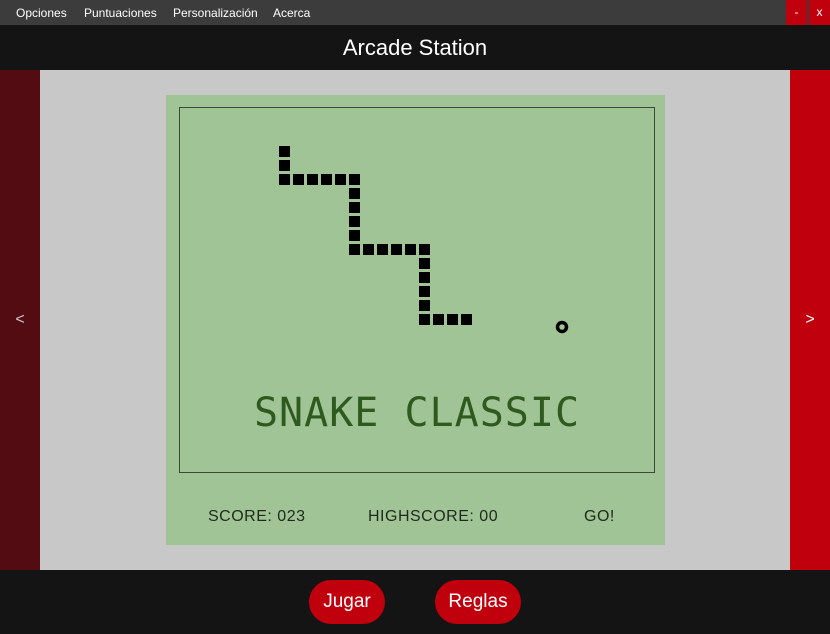  I want to click on chevron-right-icon: >, so click(810, 319).